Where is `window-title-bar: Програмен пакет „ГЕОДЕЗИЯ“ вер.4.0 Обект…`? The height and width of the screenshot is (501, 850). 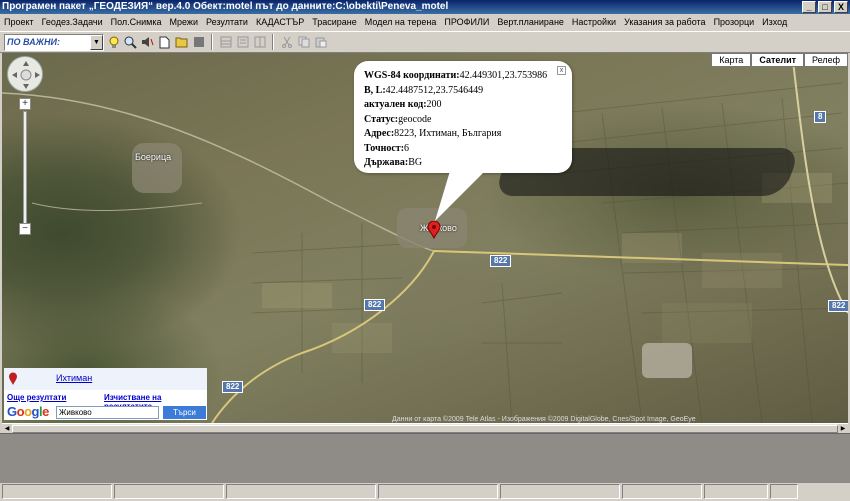
window-title-bar: Програмен пакет „ГЕОДЕЗИЯ“ вер.4.0 Обект… is located at coordinates (425, 7).